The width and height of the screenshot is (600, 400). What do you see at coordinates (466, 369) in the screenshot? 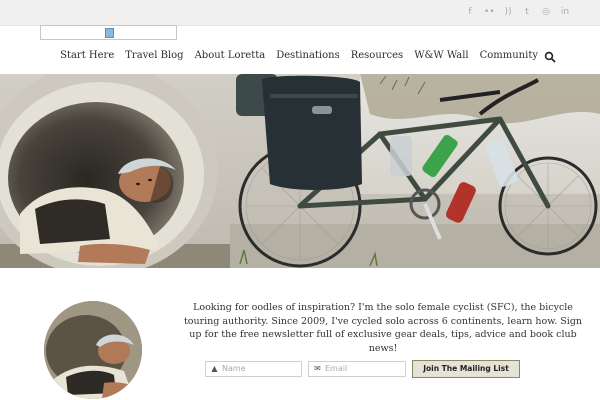
I see `join-mailing-list-button: Join The Mailing List` at bounding box center [466, 369].